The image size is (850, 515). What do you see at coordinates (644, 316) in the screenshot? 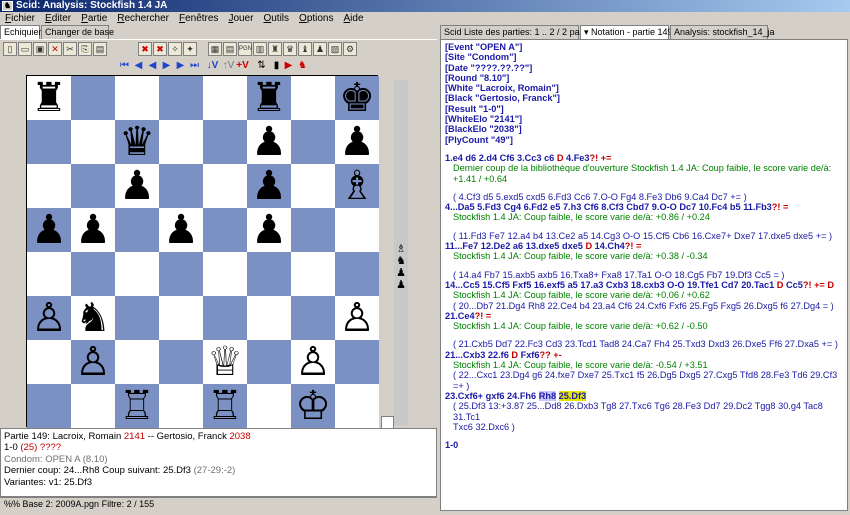
I see `move-line: 21.Ce4?! =` at bounding box center [644, 316].